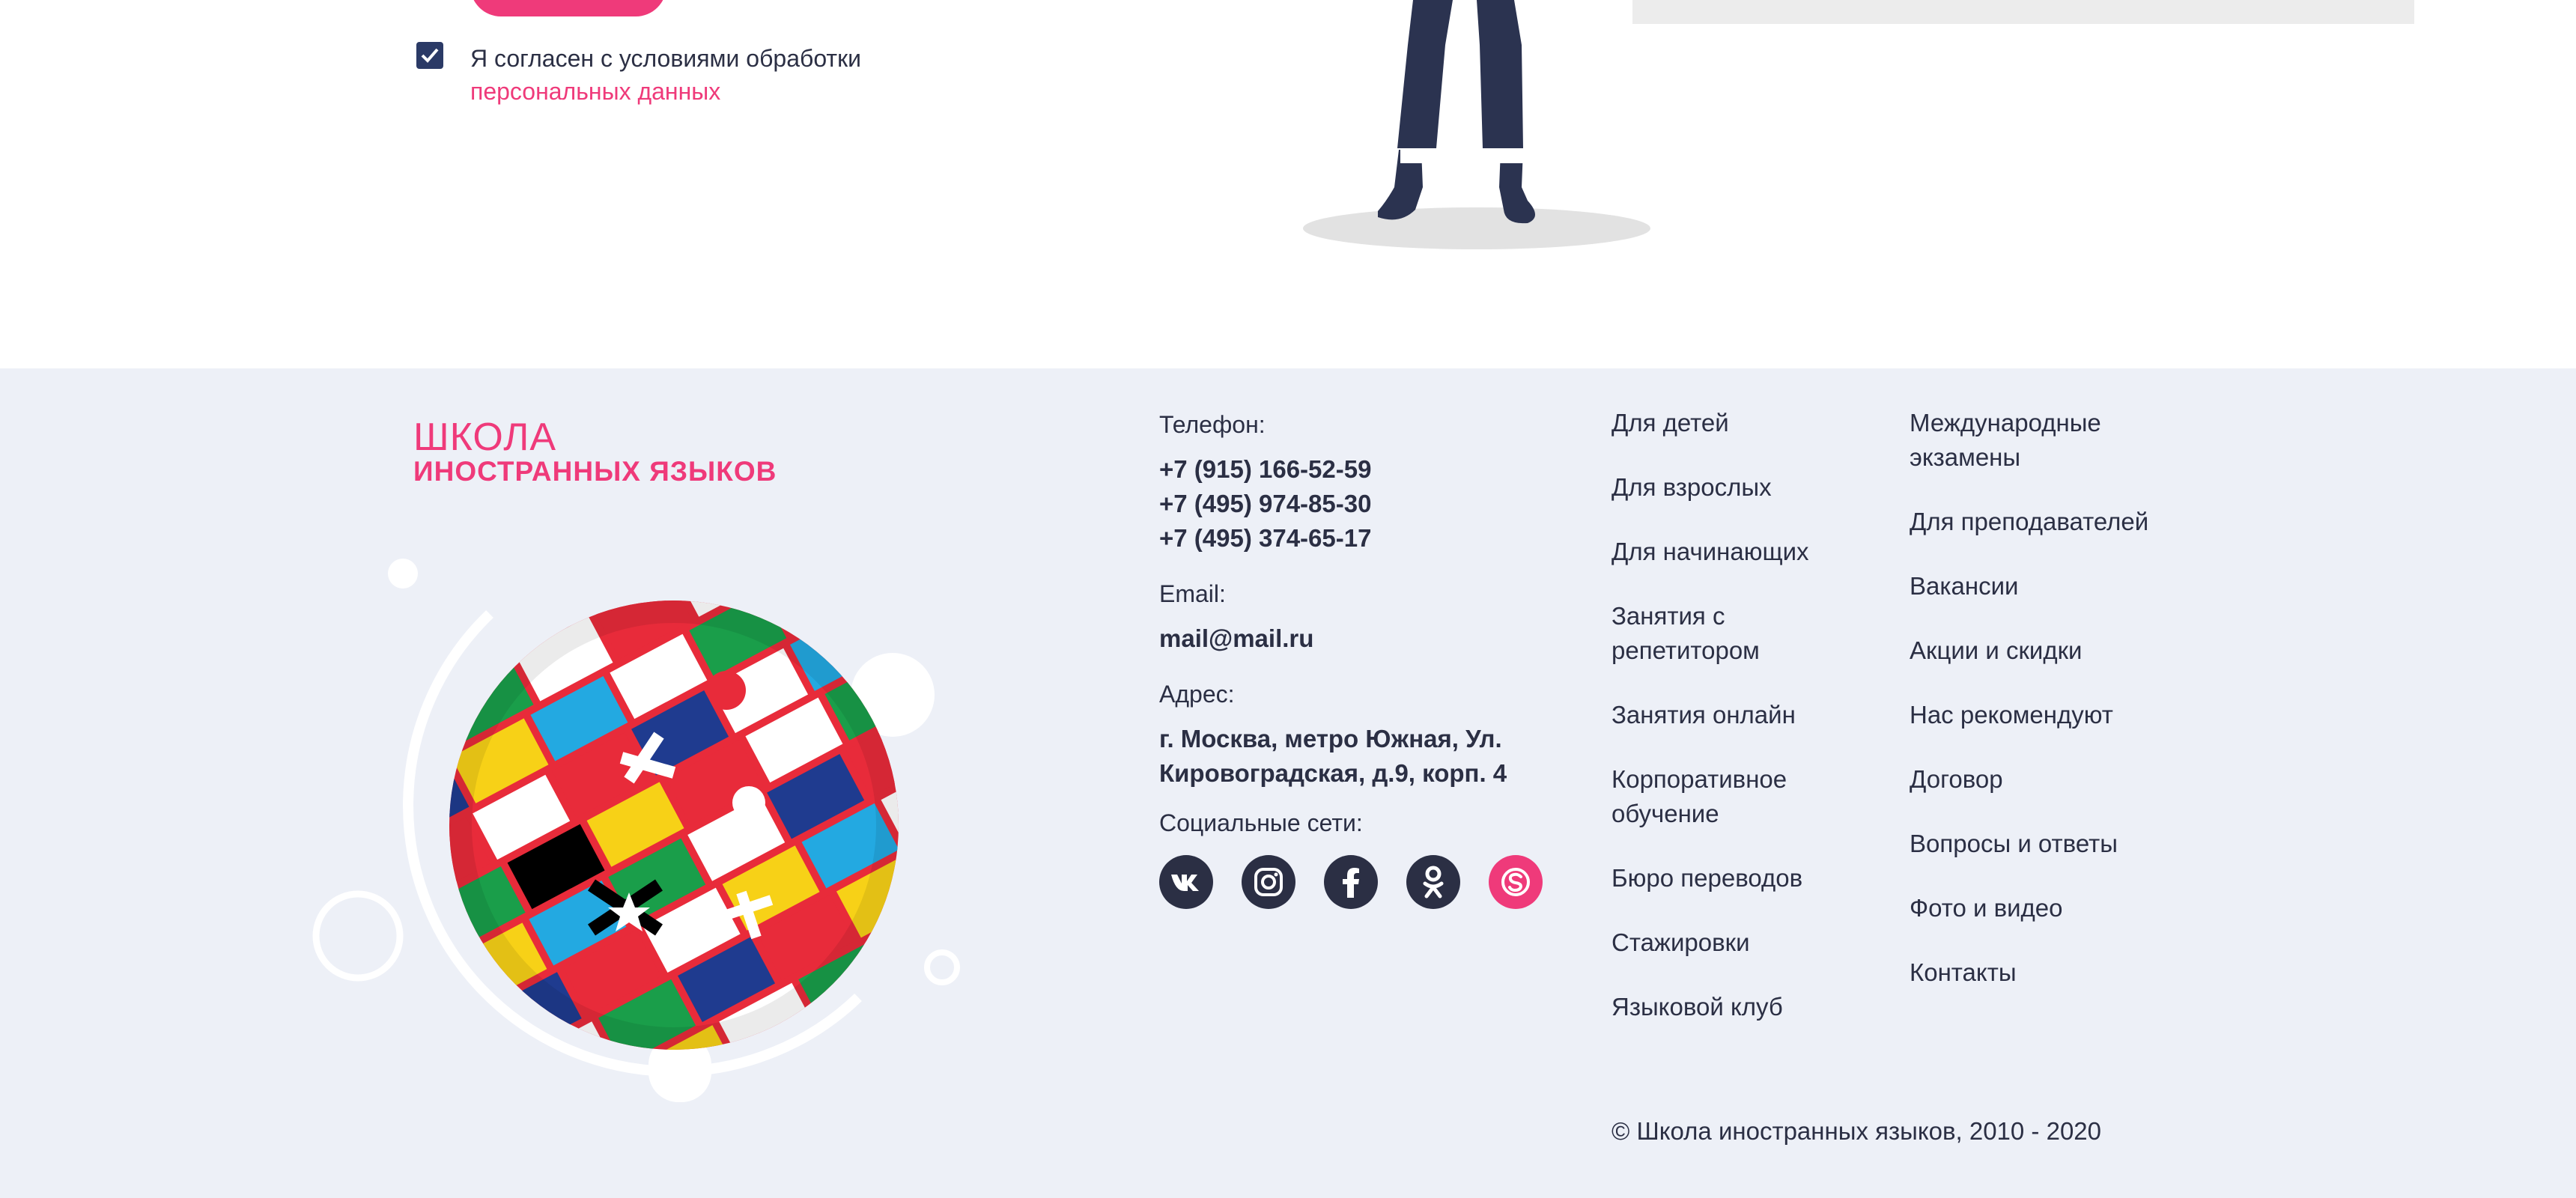  I want to click on skype-icon, so click(1516, 882).